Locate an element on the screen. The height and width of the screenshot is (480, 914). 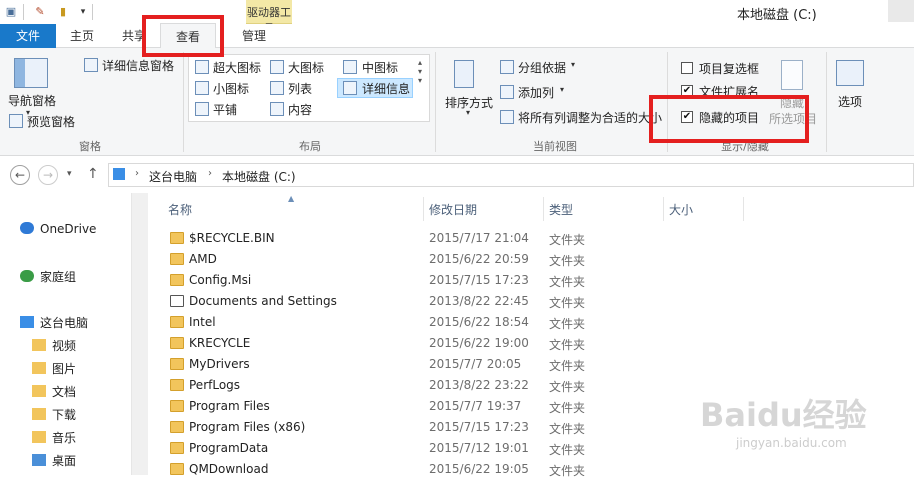
layout-content: 内容 is located at coordinates (300, 109).